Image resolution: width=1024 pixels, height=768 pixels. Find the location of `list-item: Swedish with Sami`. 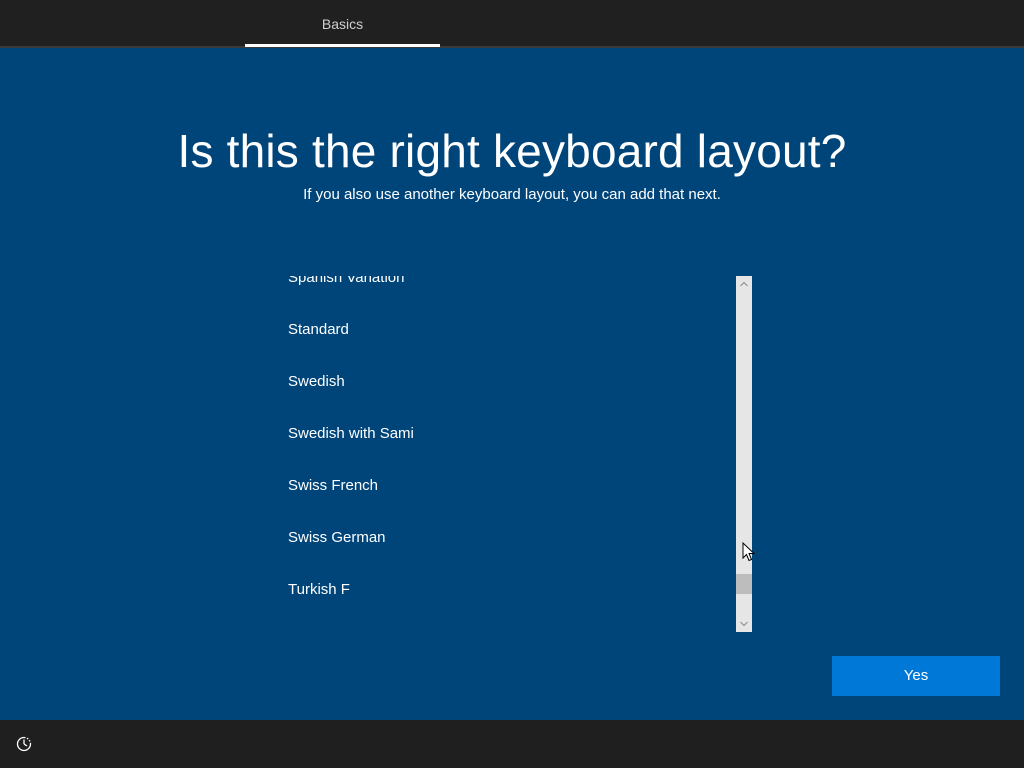

list-item: Swedish with Sami is located at coordinates (351, 434).